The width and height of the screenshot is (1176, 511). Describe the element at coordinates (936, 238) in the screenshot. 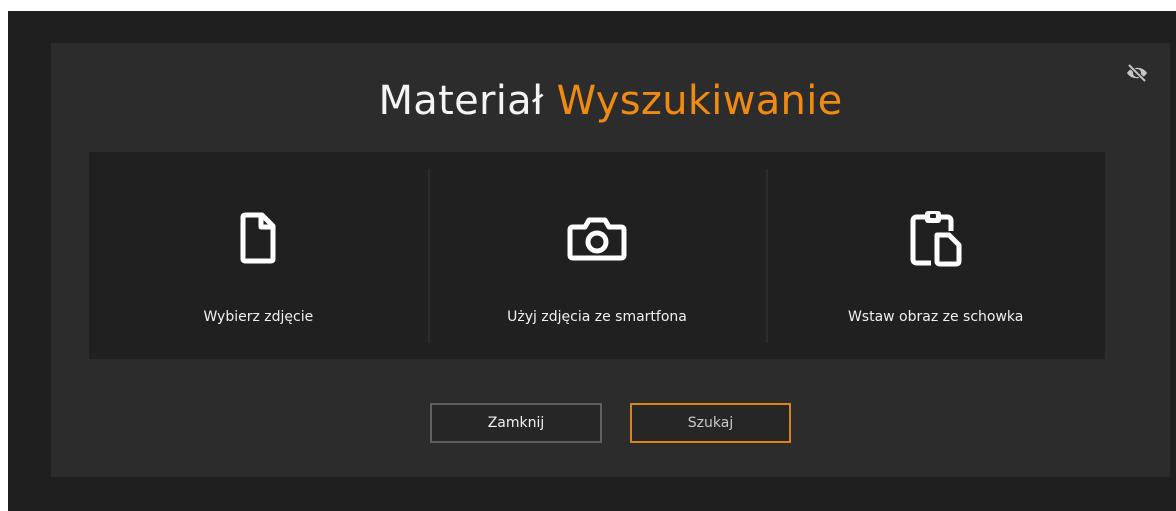

I see `clipboard-paste-icon` at that location.